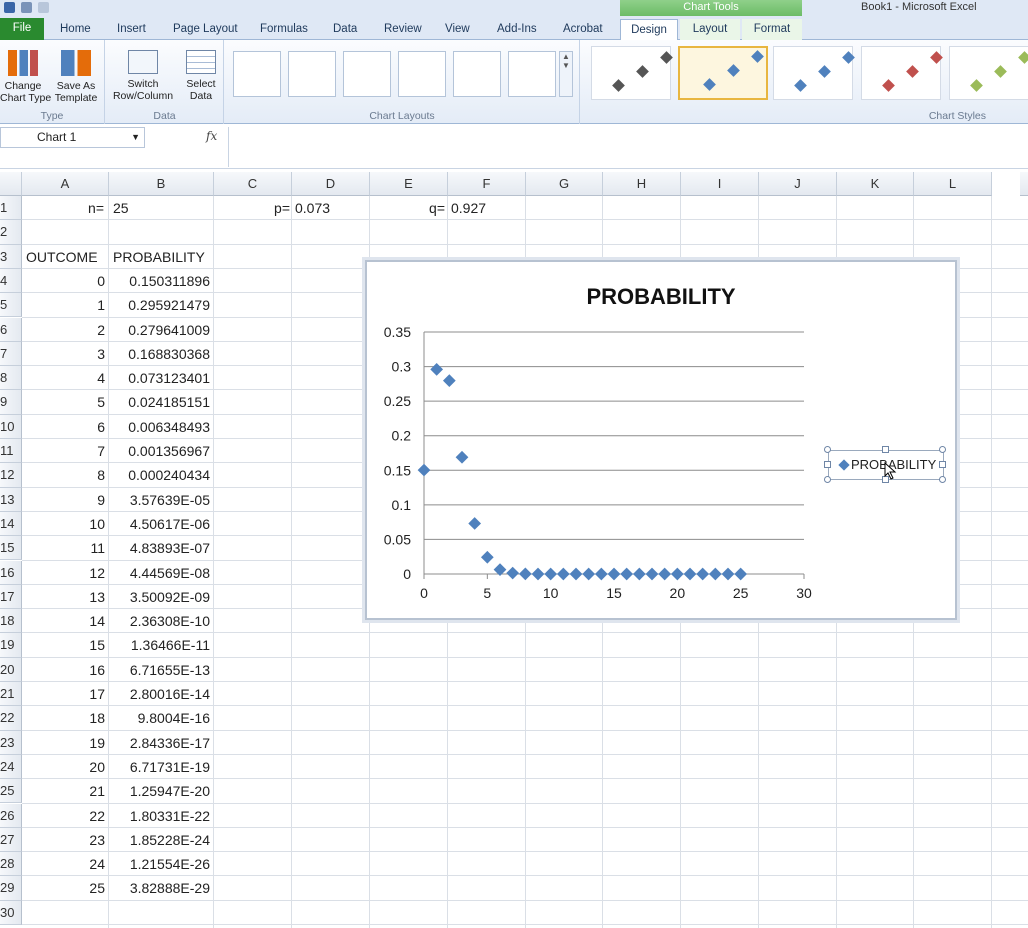 This screenshot has height=928, width=1028. I want to click on cell-outcome: 16, so click(63, 670).